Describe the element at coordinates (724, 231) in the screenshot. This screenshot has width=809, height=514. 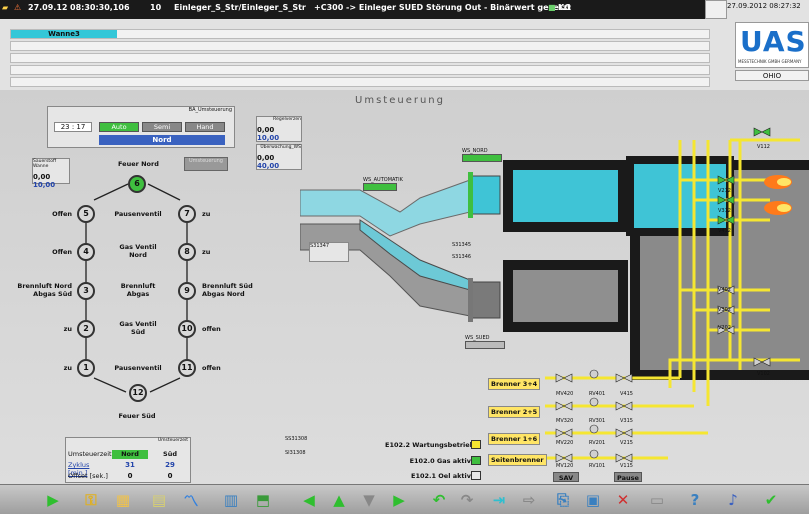
I see `valve-v412: V412` at that location.